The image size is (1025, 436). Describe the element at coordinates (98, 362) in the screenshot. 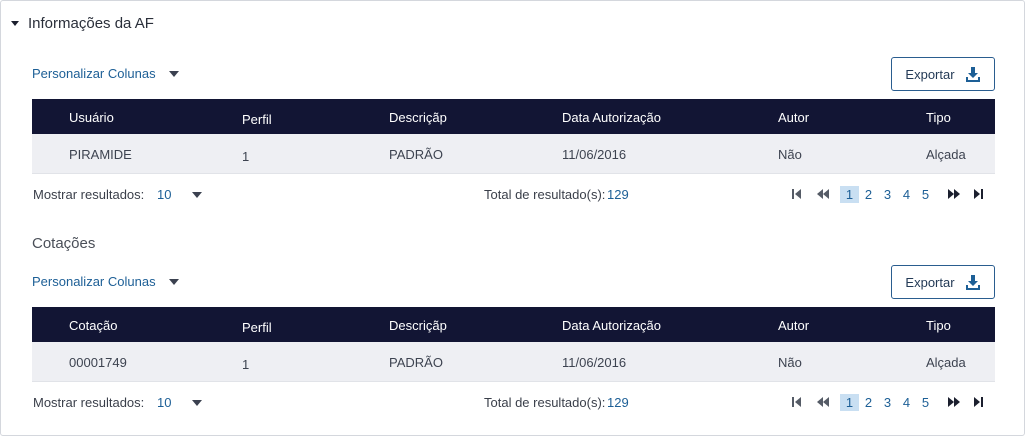

I see `table-cell: 00001749` at that location.